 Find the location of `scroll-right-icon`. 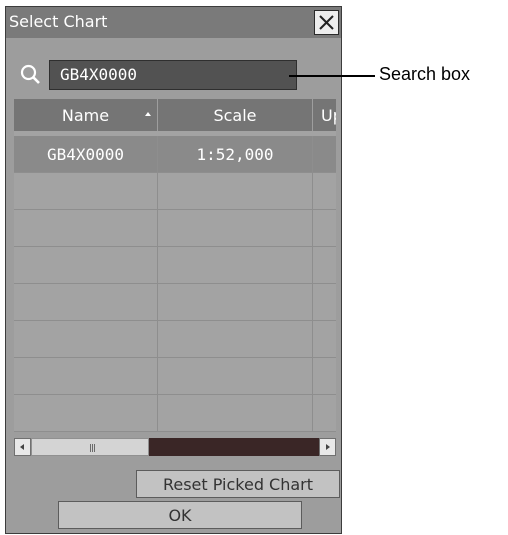

scroll-right-icon is located at coordinates (328, 447).